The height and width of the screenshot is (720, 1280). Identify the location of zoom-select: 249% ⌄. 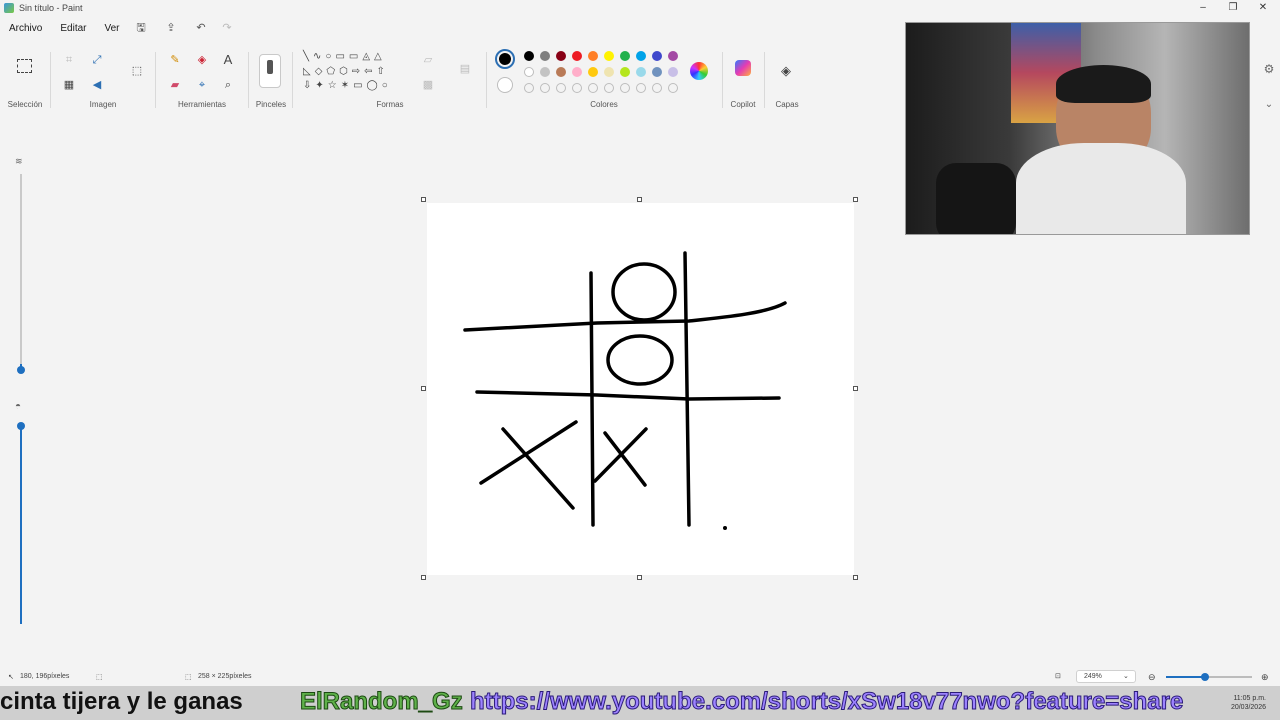
(1106, 676).